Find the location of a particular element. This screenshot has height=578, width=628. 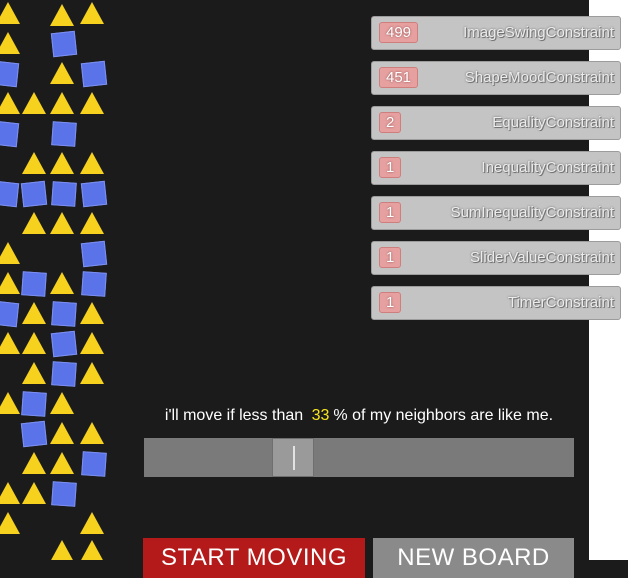

rule-suffix: of my neighbors are like me. is located at coordinates (453, 415).